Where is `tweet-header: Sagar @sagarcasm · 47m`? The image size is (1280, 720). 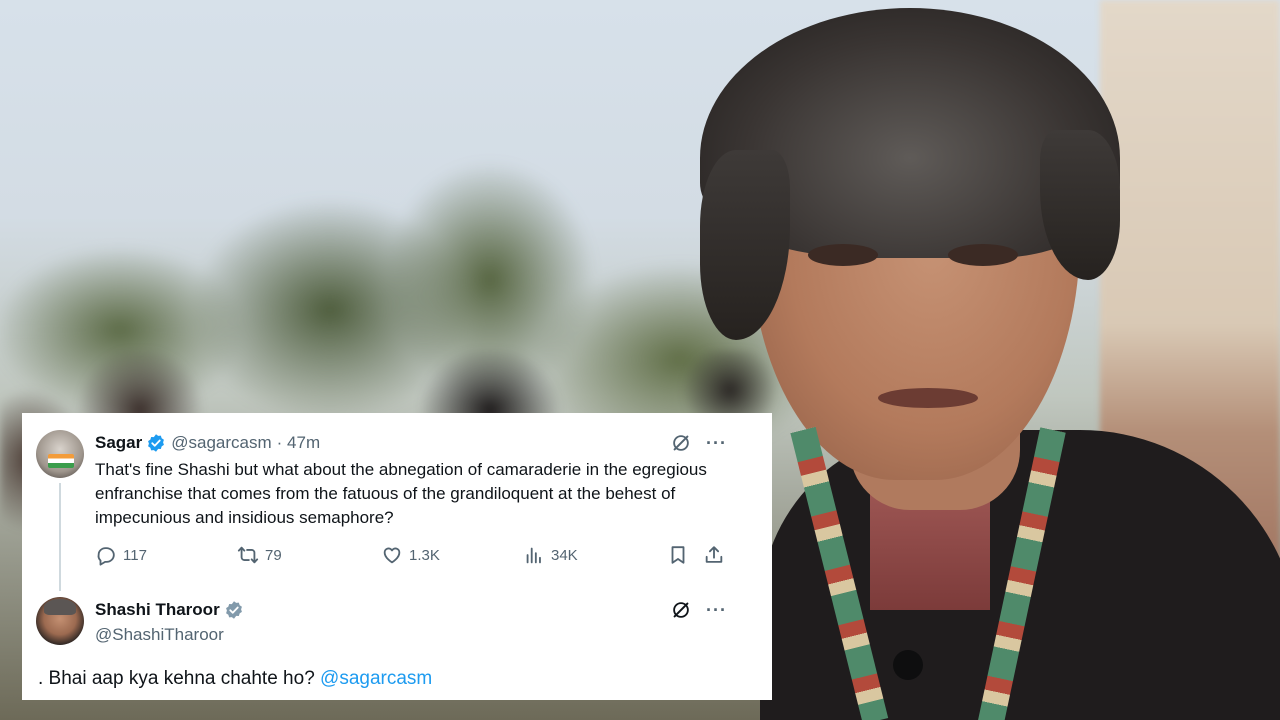
tweet-header: Sagar @sagarcasm · 47m is located at coordinates (207, 443).